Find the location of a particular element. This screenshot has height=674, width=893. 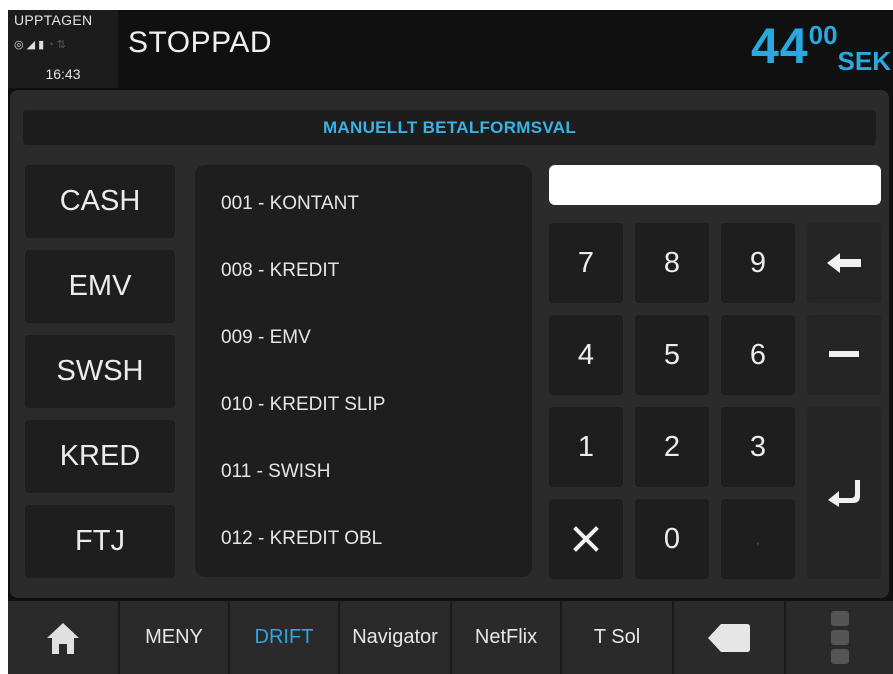

pump-state: STOPPAD is located at coordinates (200, 42).